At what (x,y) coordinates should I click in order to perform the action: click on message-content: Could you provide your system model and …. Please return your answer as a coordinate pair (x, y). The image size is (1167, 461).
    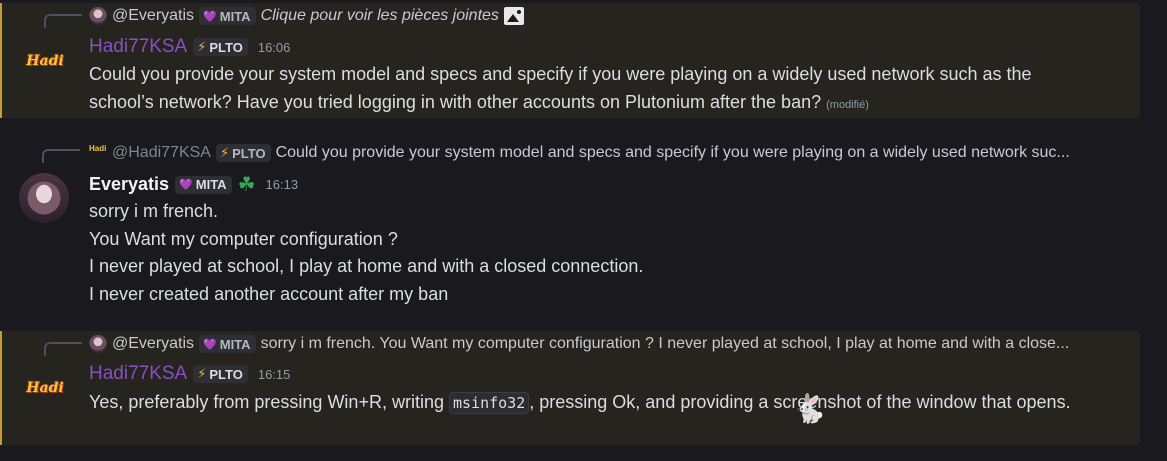
    Looking at the image, I should click on (594, 90).